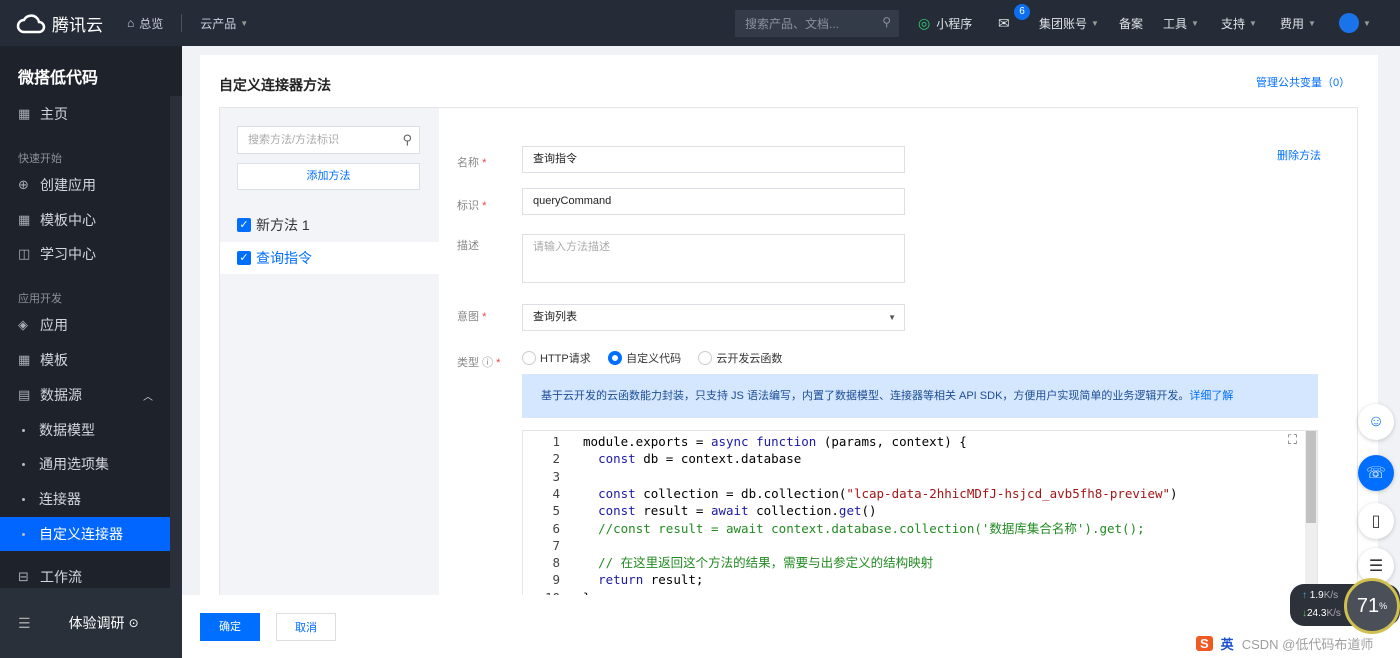  I want to click on support-menu: 支持 ▼, so click(1239, 23).